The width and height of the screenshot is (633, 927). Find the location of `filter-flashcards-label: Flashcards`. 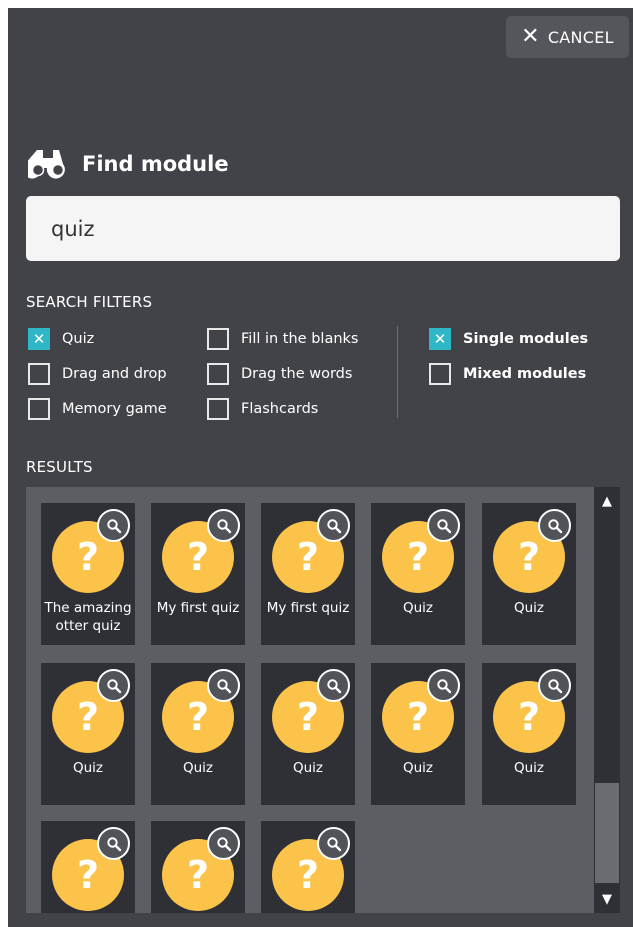

filter-flashcards-label: Flashcards is located at coordinates (280, 409).